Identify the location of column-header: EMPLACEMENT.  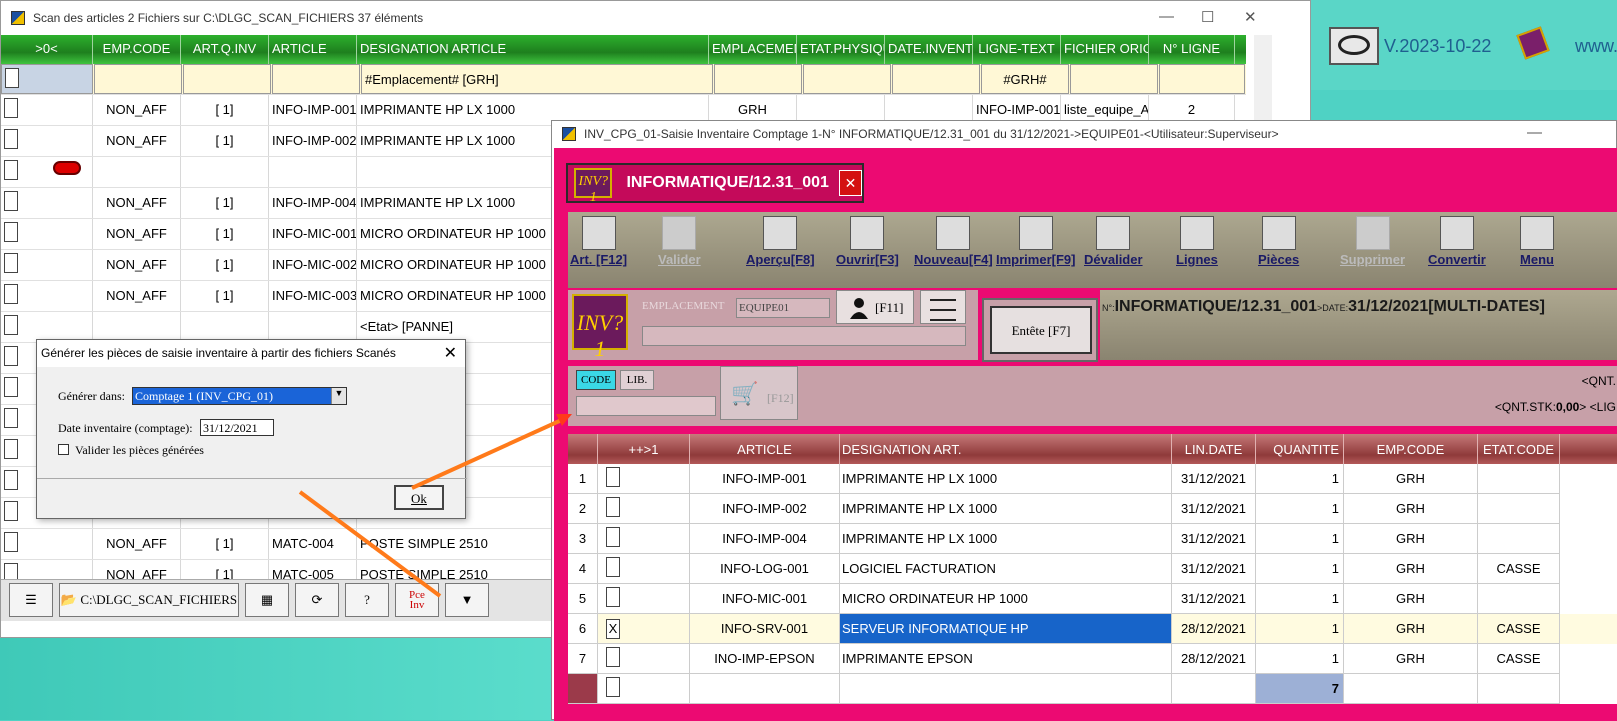
(753, 49).